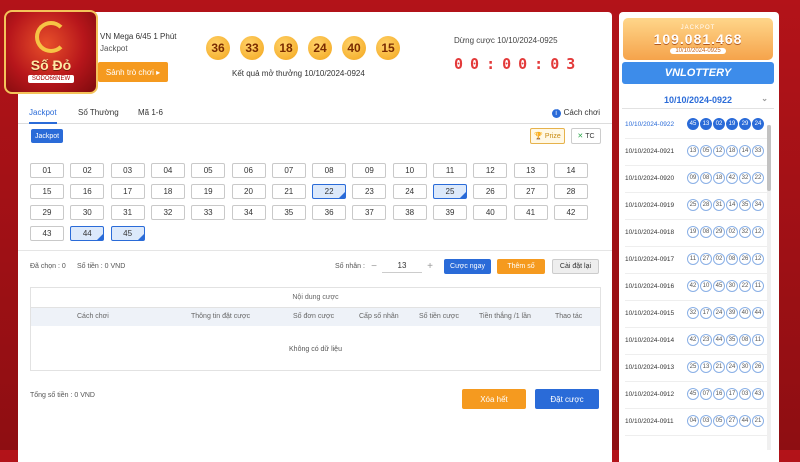  Describe the element at coordinates (650, 232) in the screenshot. I see `history-draw-code: 10/10/2024-0918` at that location.